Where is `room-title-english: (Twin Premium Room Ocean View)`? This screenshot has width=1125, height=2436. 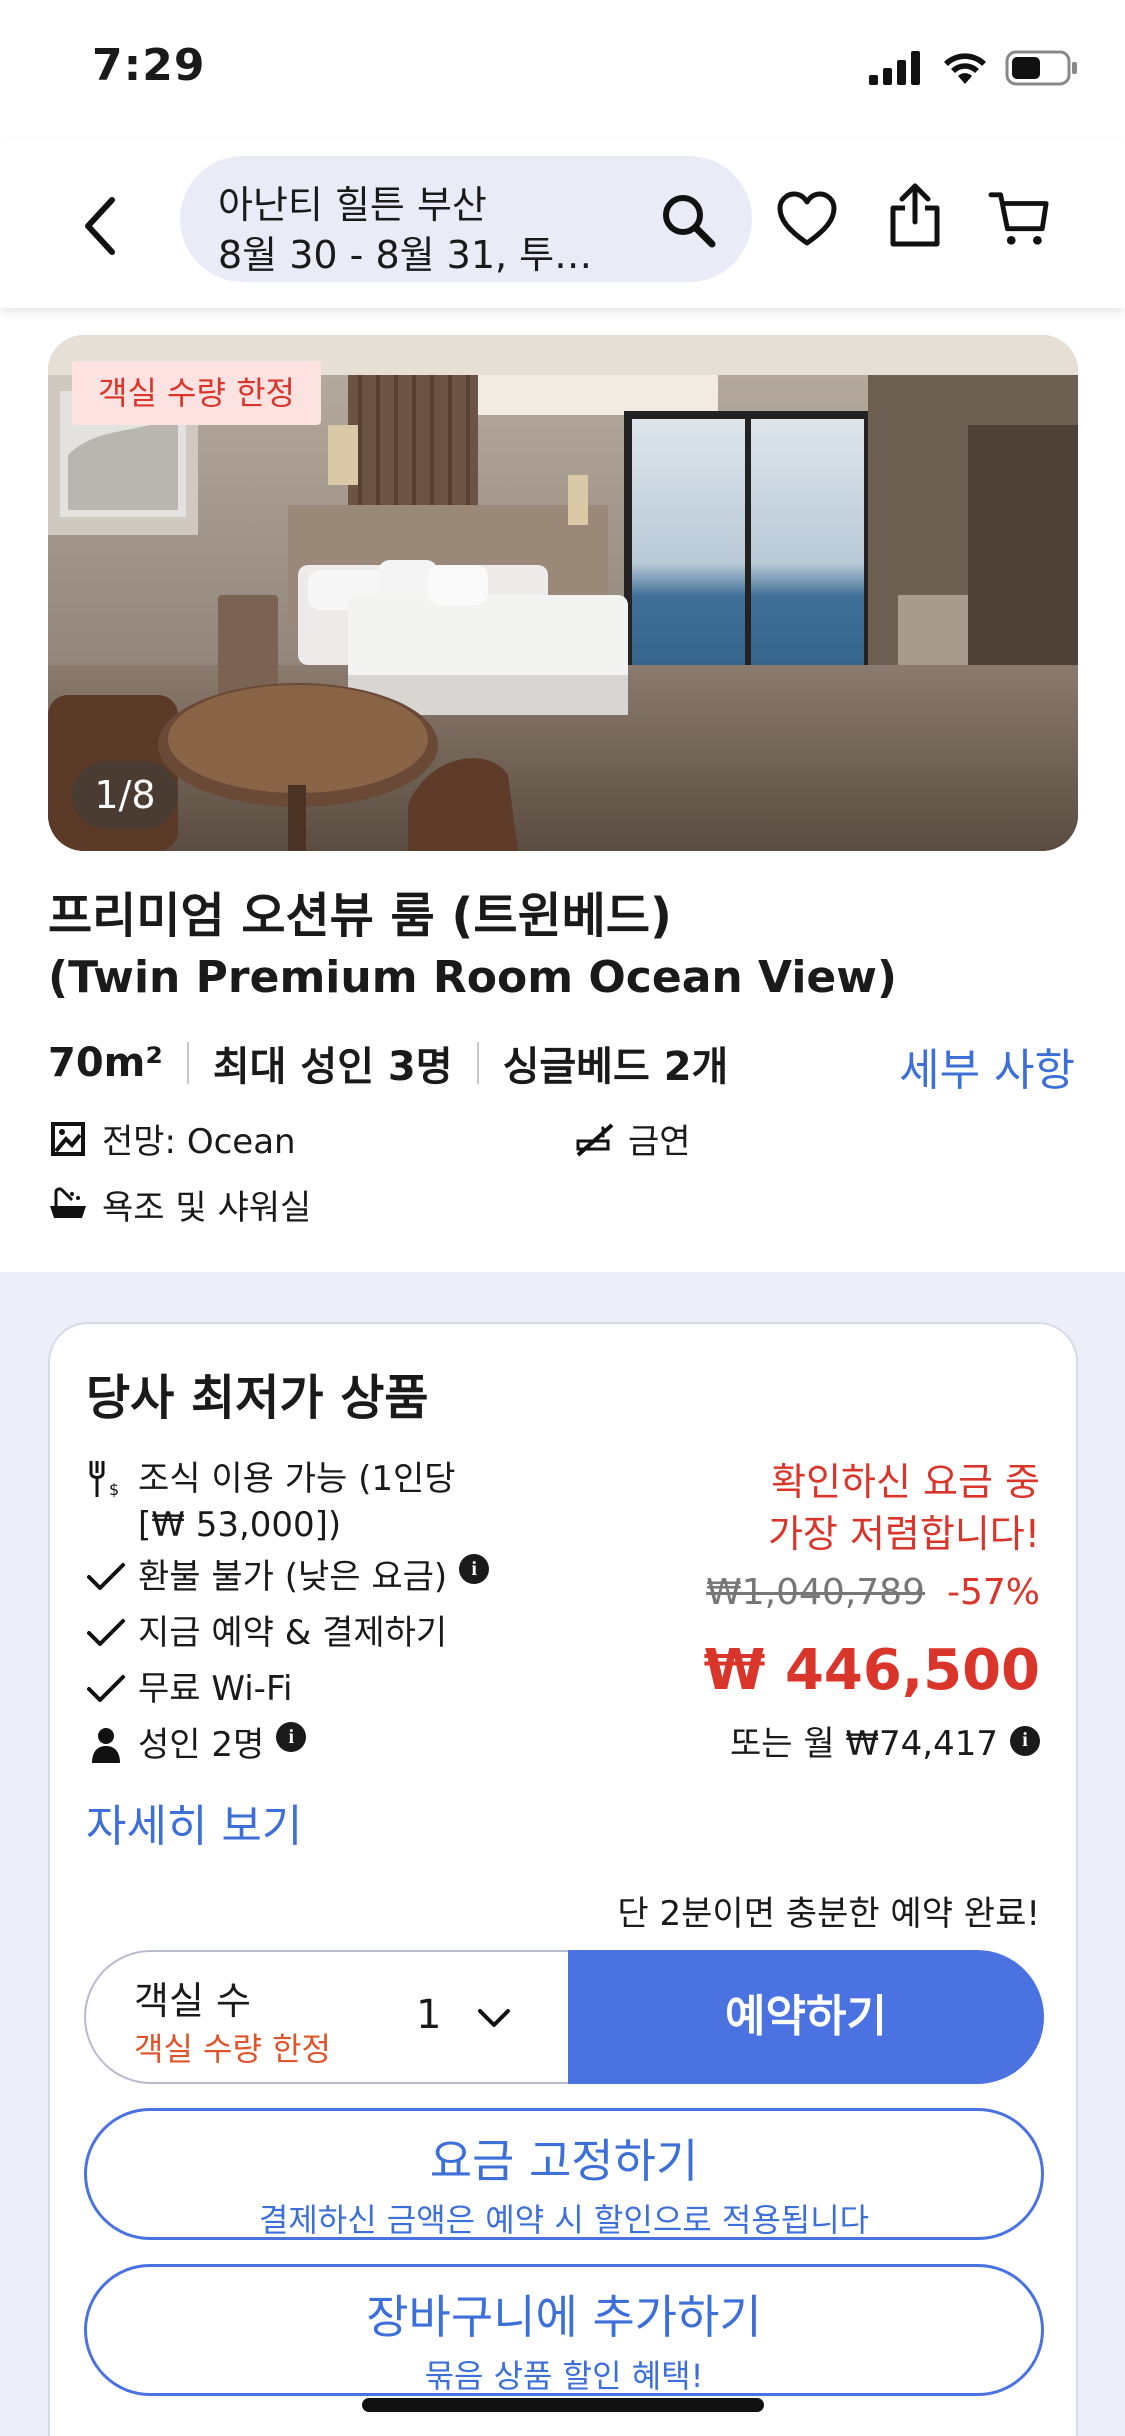 room-title-english: (Twin Premium Room Ocean View) is located at coordinates (472, 977).